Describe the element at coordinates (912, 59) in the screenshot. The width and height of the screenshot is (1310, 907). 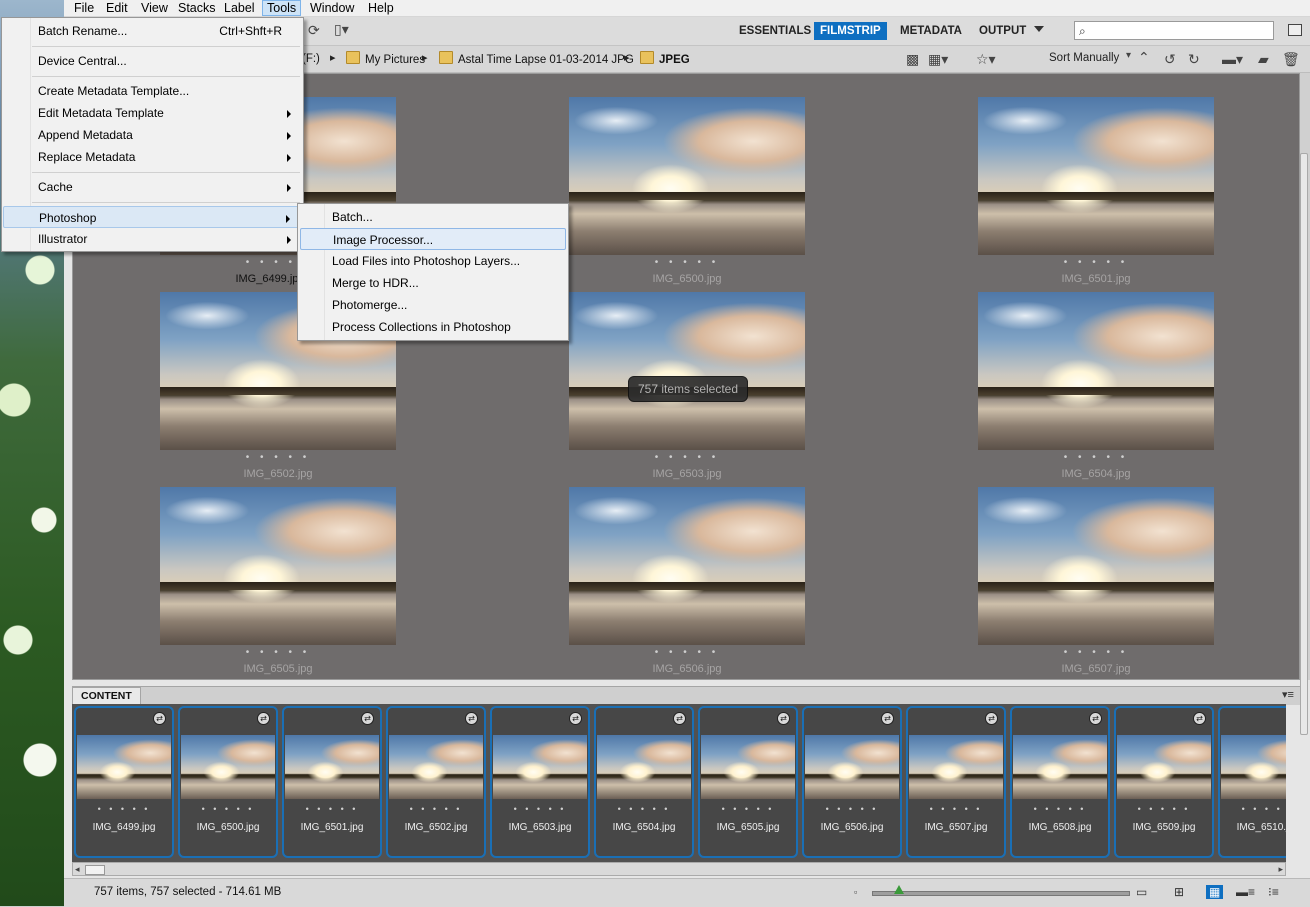
I see `filter-quality-icon: ▩` at that location.